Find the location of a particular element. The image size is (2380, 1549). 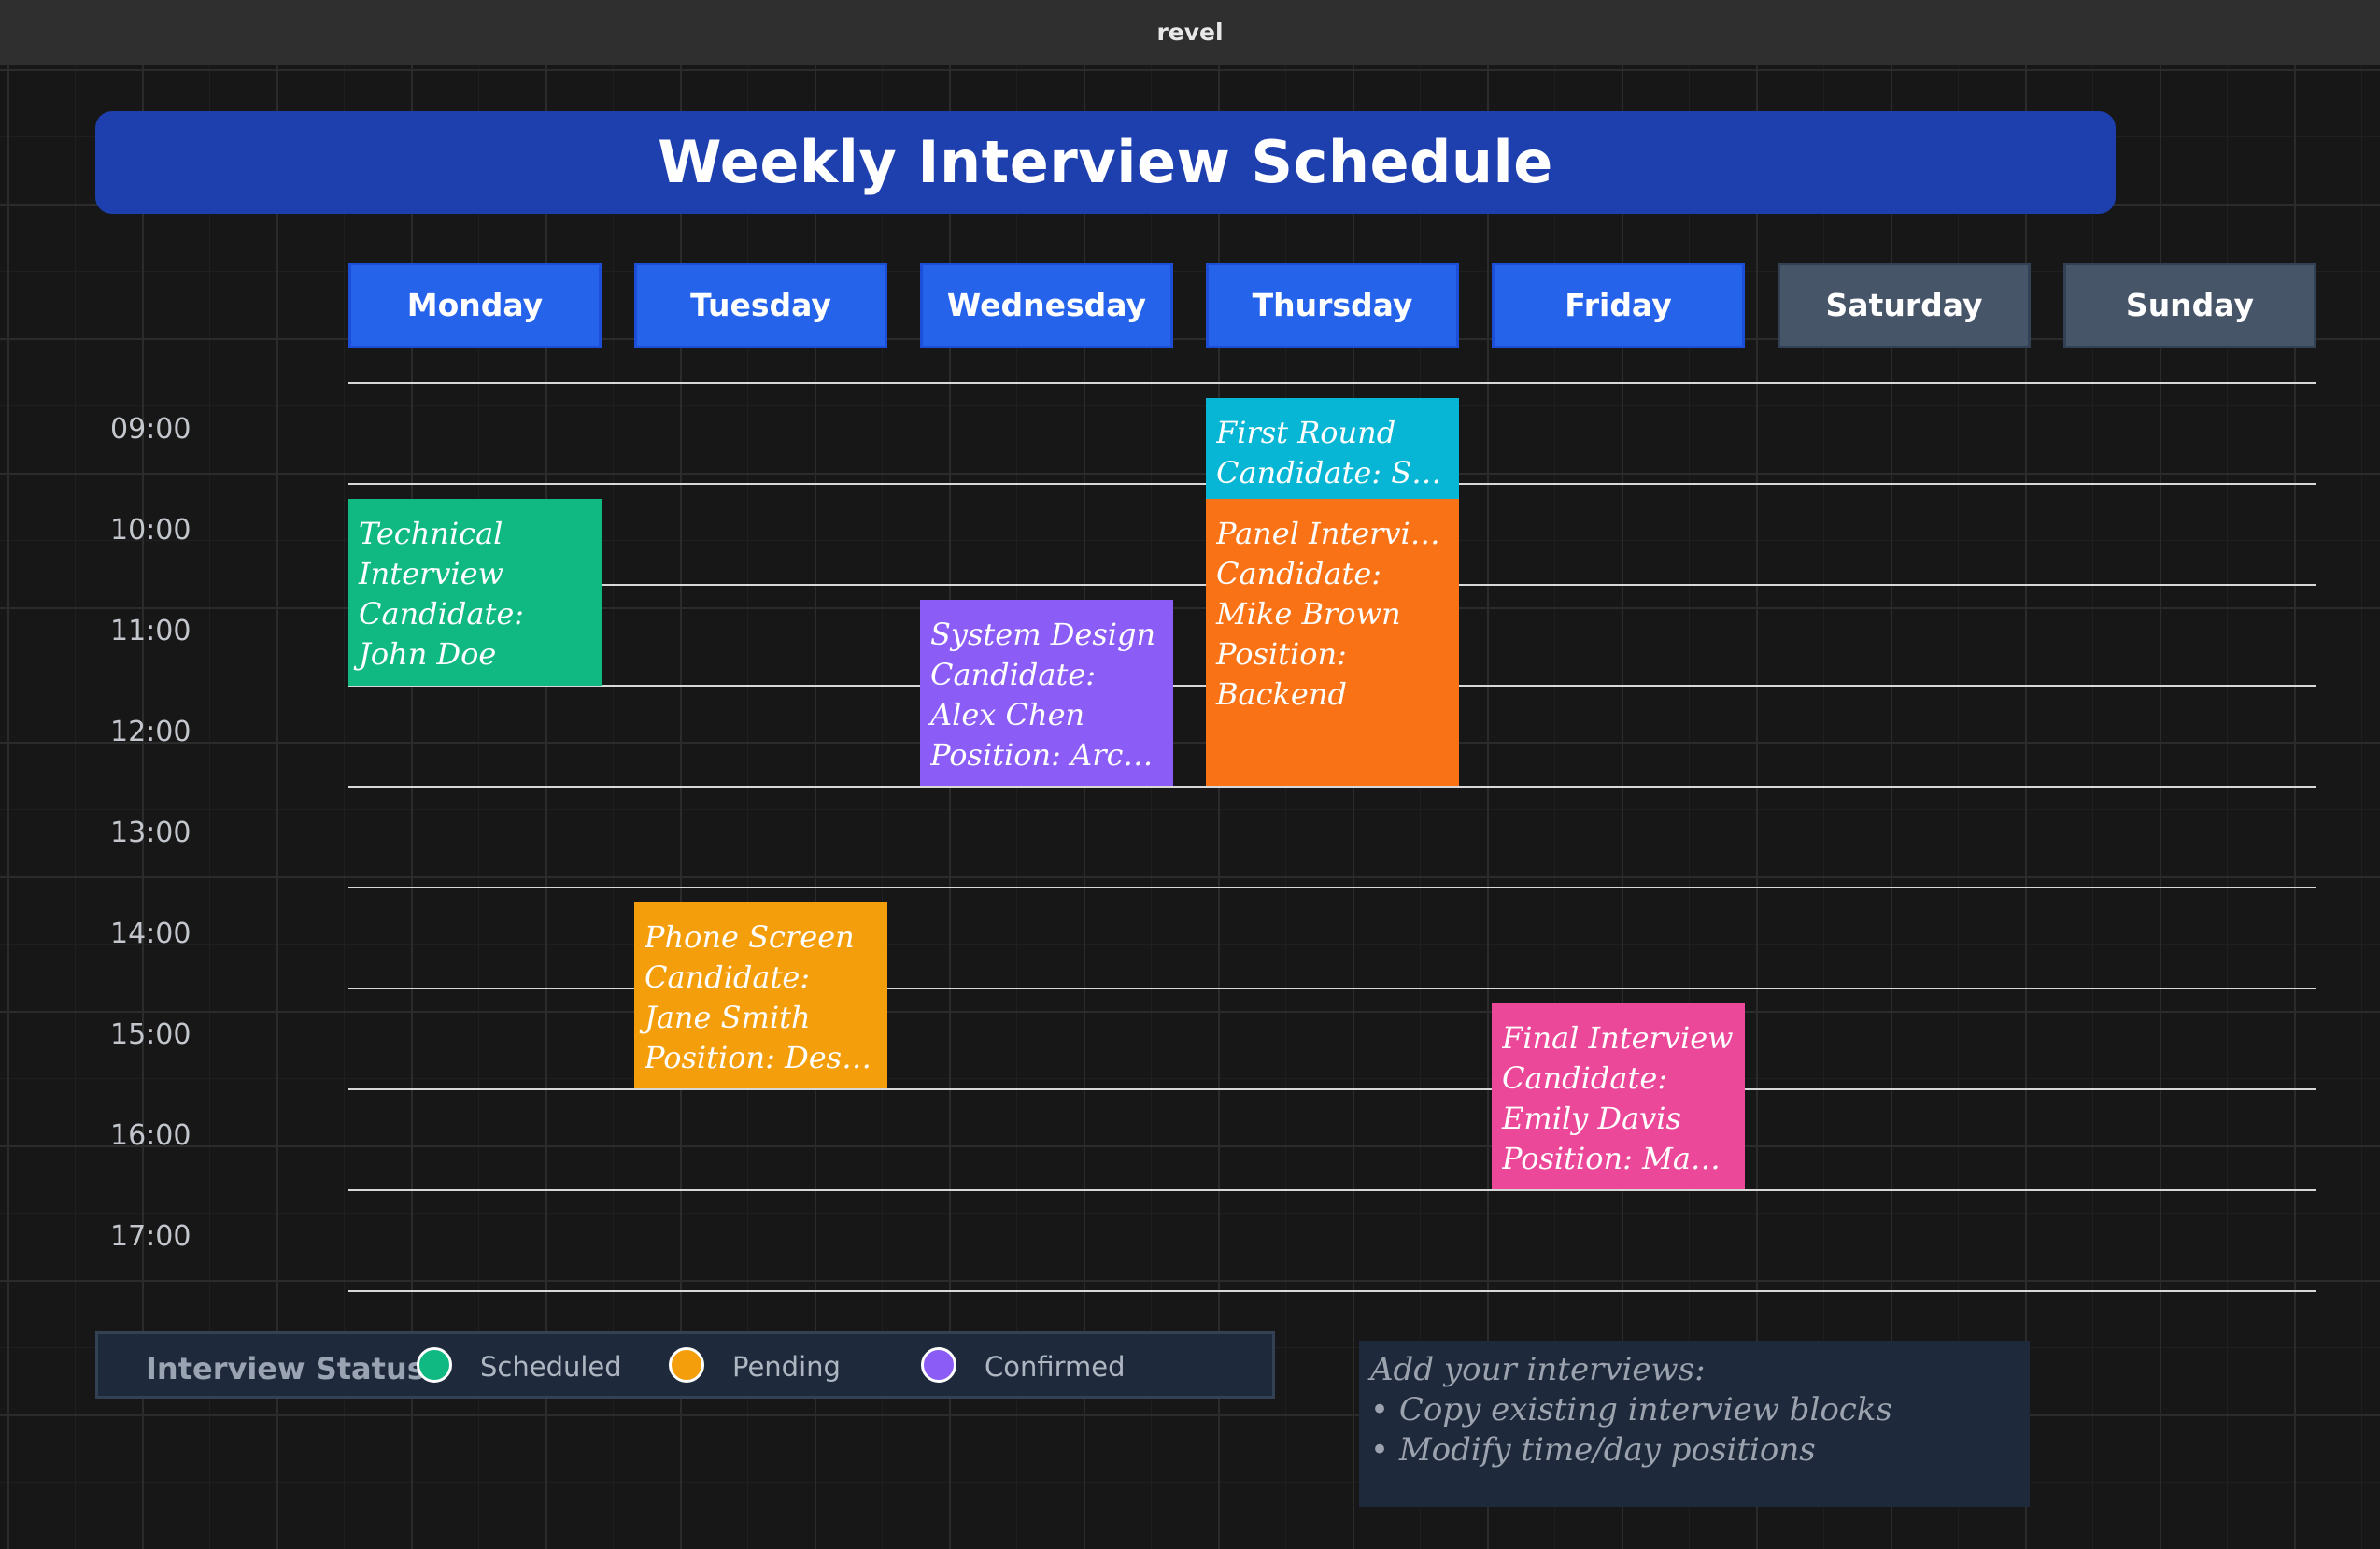

time-label: 17:00 is located at coordinates (150, 1236).